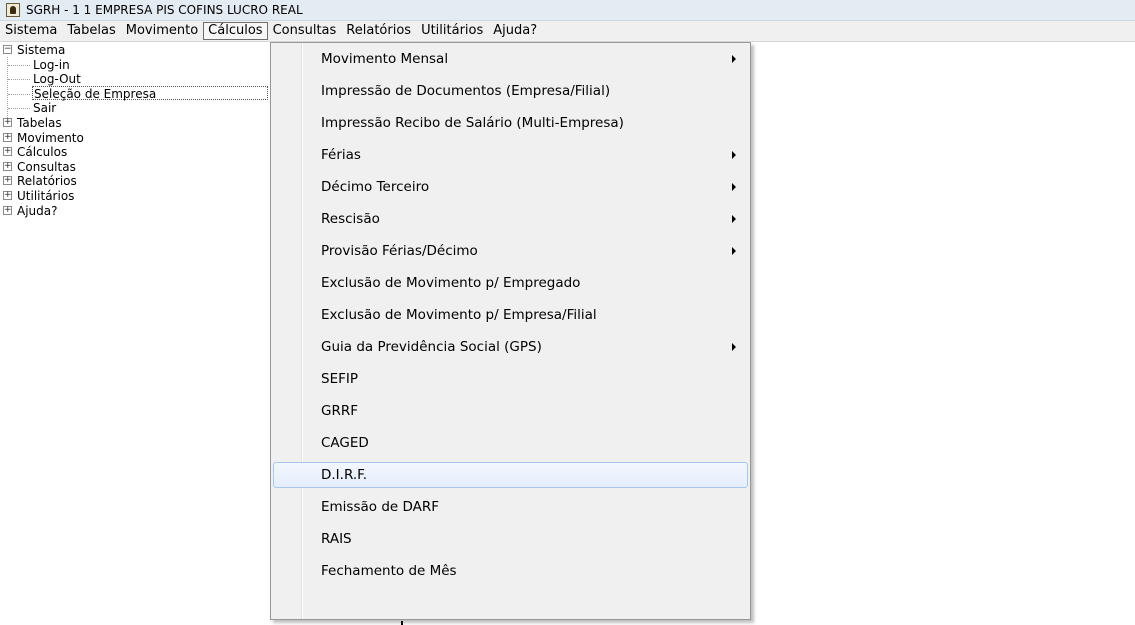 The width and height of the screenshot is (1135, 625). I want to click on tree-node-label: Cálculos, so click(42, 152).